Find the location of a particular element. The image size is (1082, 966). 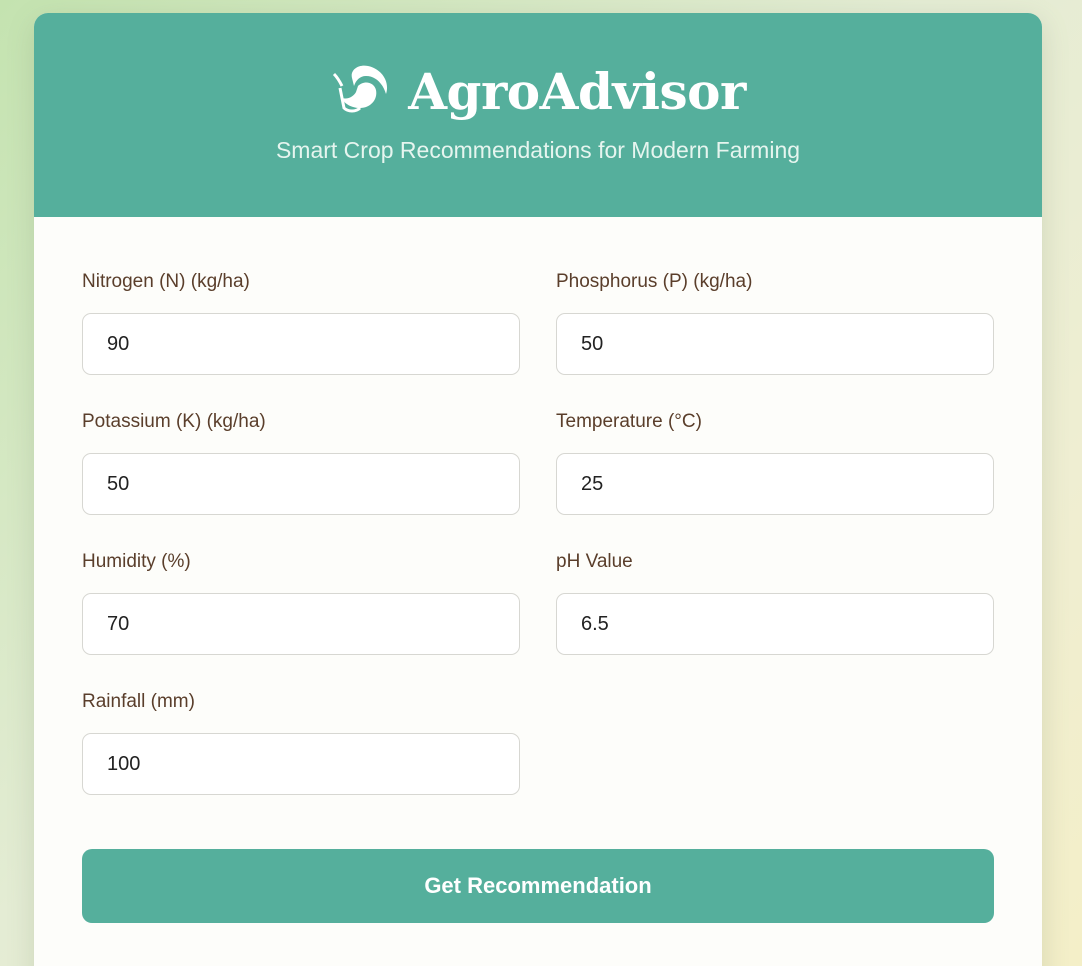

temperature-label: Temperature (°C) is located at coordinates (629, 421).